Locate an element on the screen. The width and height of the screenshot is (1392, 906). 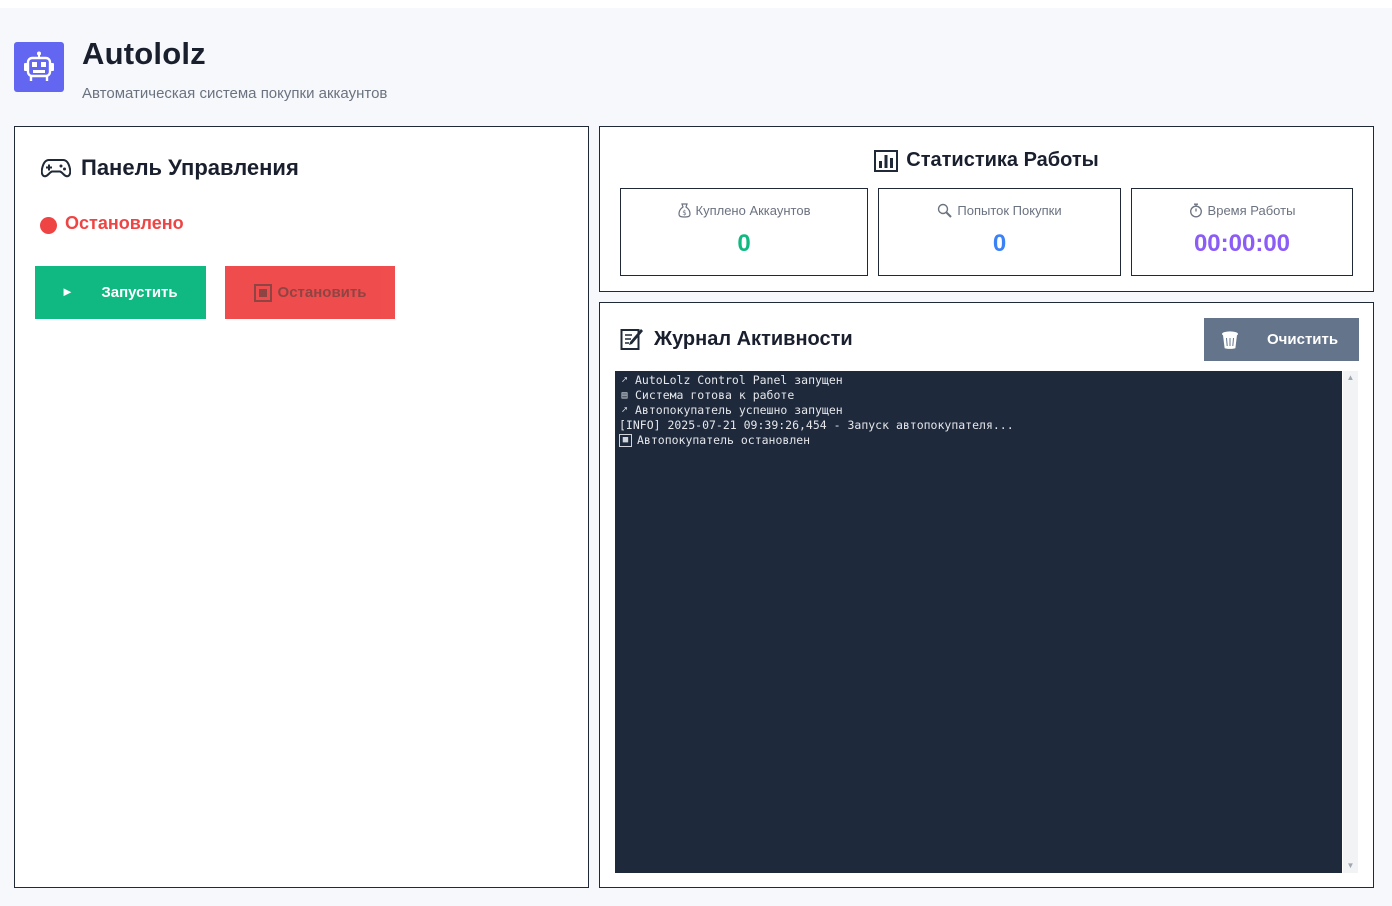
stop-icon: ■ is located at coordinates (625, 440).